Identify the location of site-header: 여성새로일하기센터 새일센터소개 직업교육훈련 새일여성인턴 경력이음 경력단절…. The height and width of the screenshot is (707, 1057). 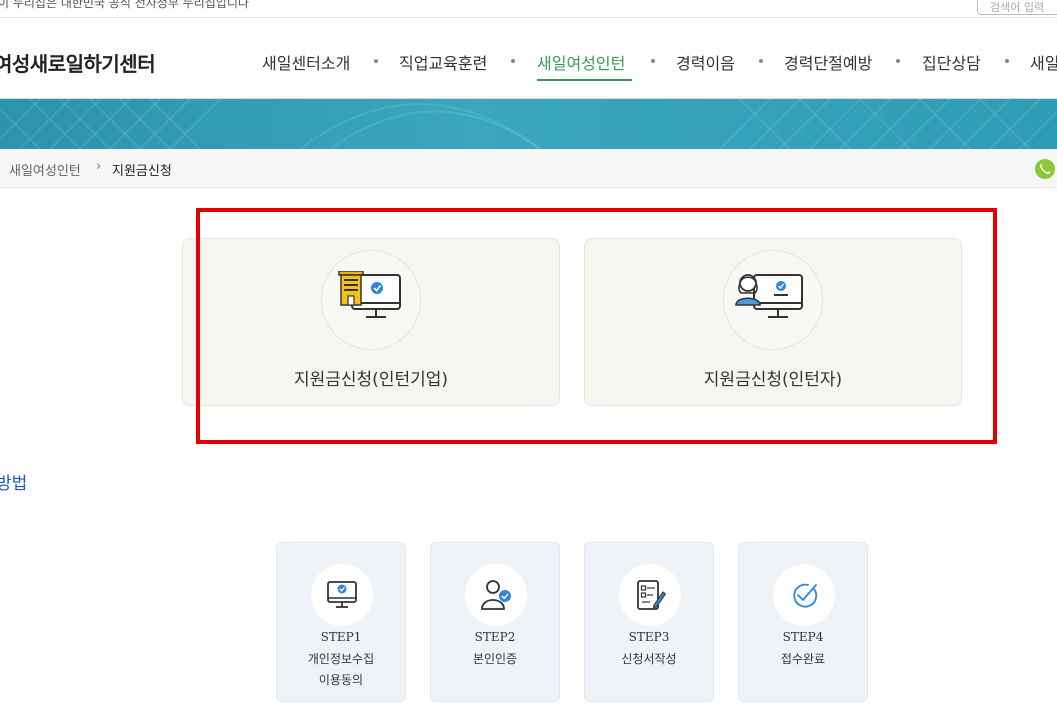
(528, 59).